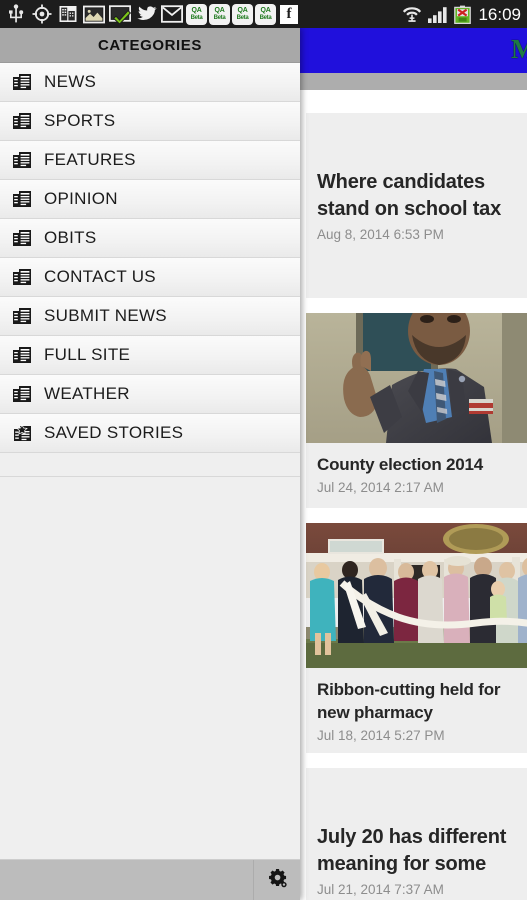  Describe the element at coordinates (94, 14) in the screenshot. I see `image-icon` at that location.